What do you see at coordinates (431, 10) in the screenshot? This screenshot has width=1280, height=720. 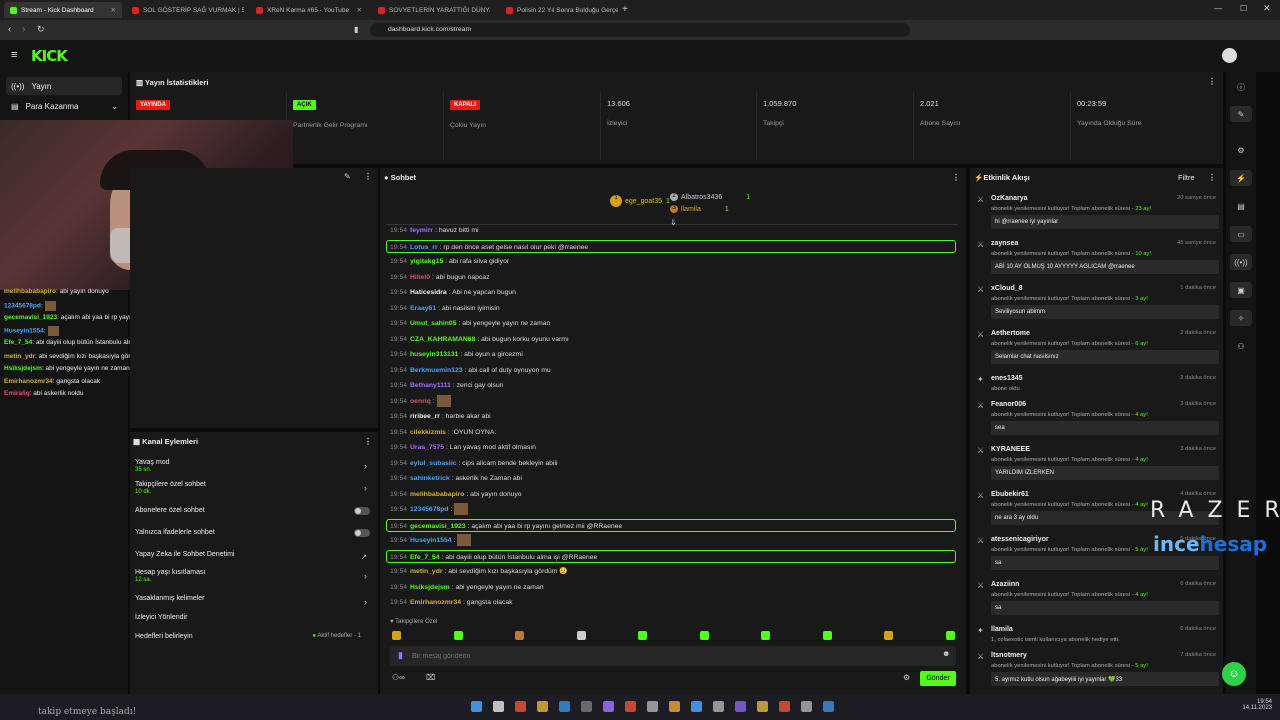 I see `tab-3: SOVYETLERİN YARATTIĞI DÜNYANIN✕` at bounding box center [431, 10].